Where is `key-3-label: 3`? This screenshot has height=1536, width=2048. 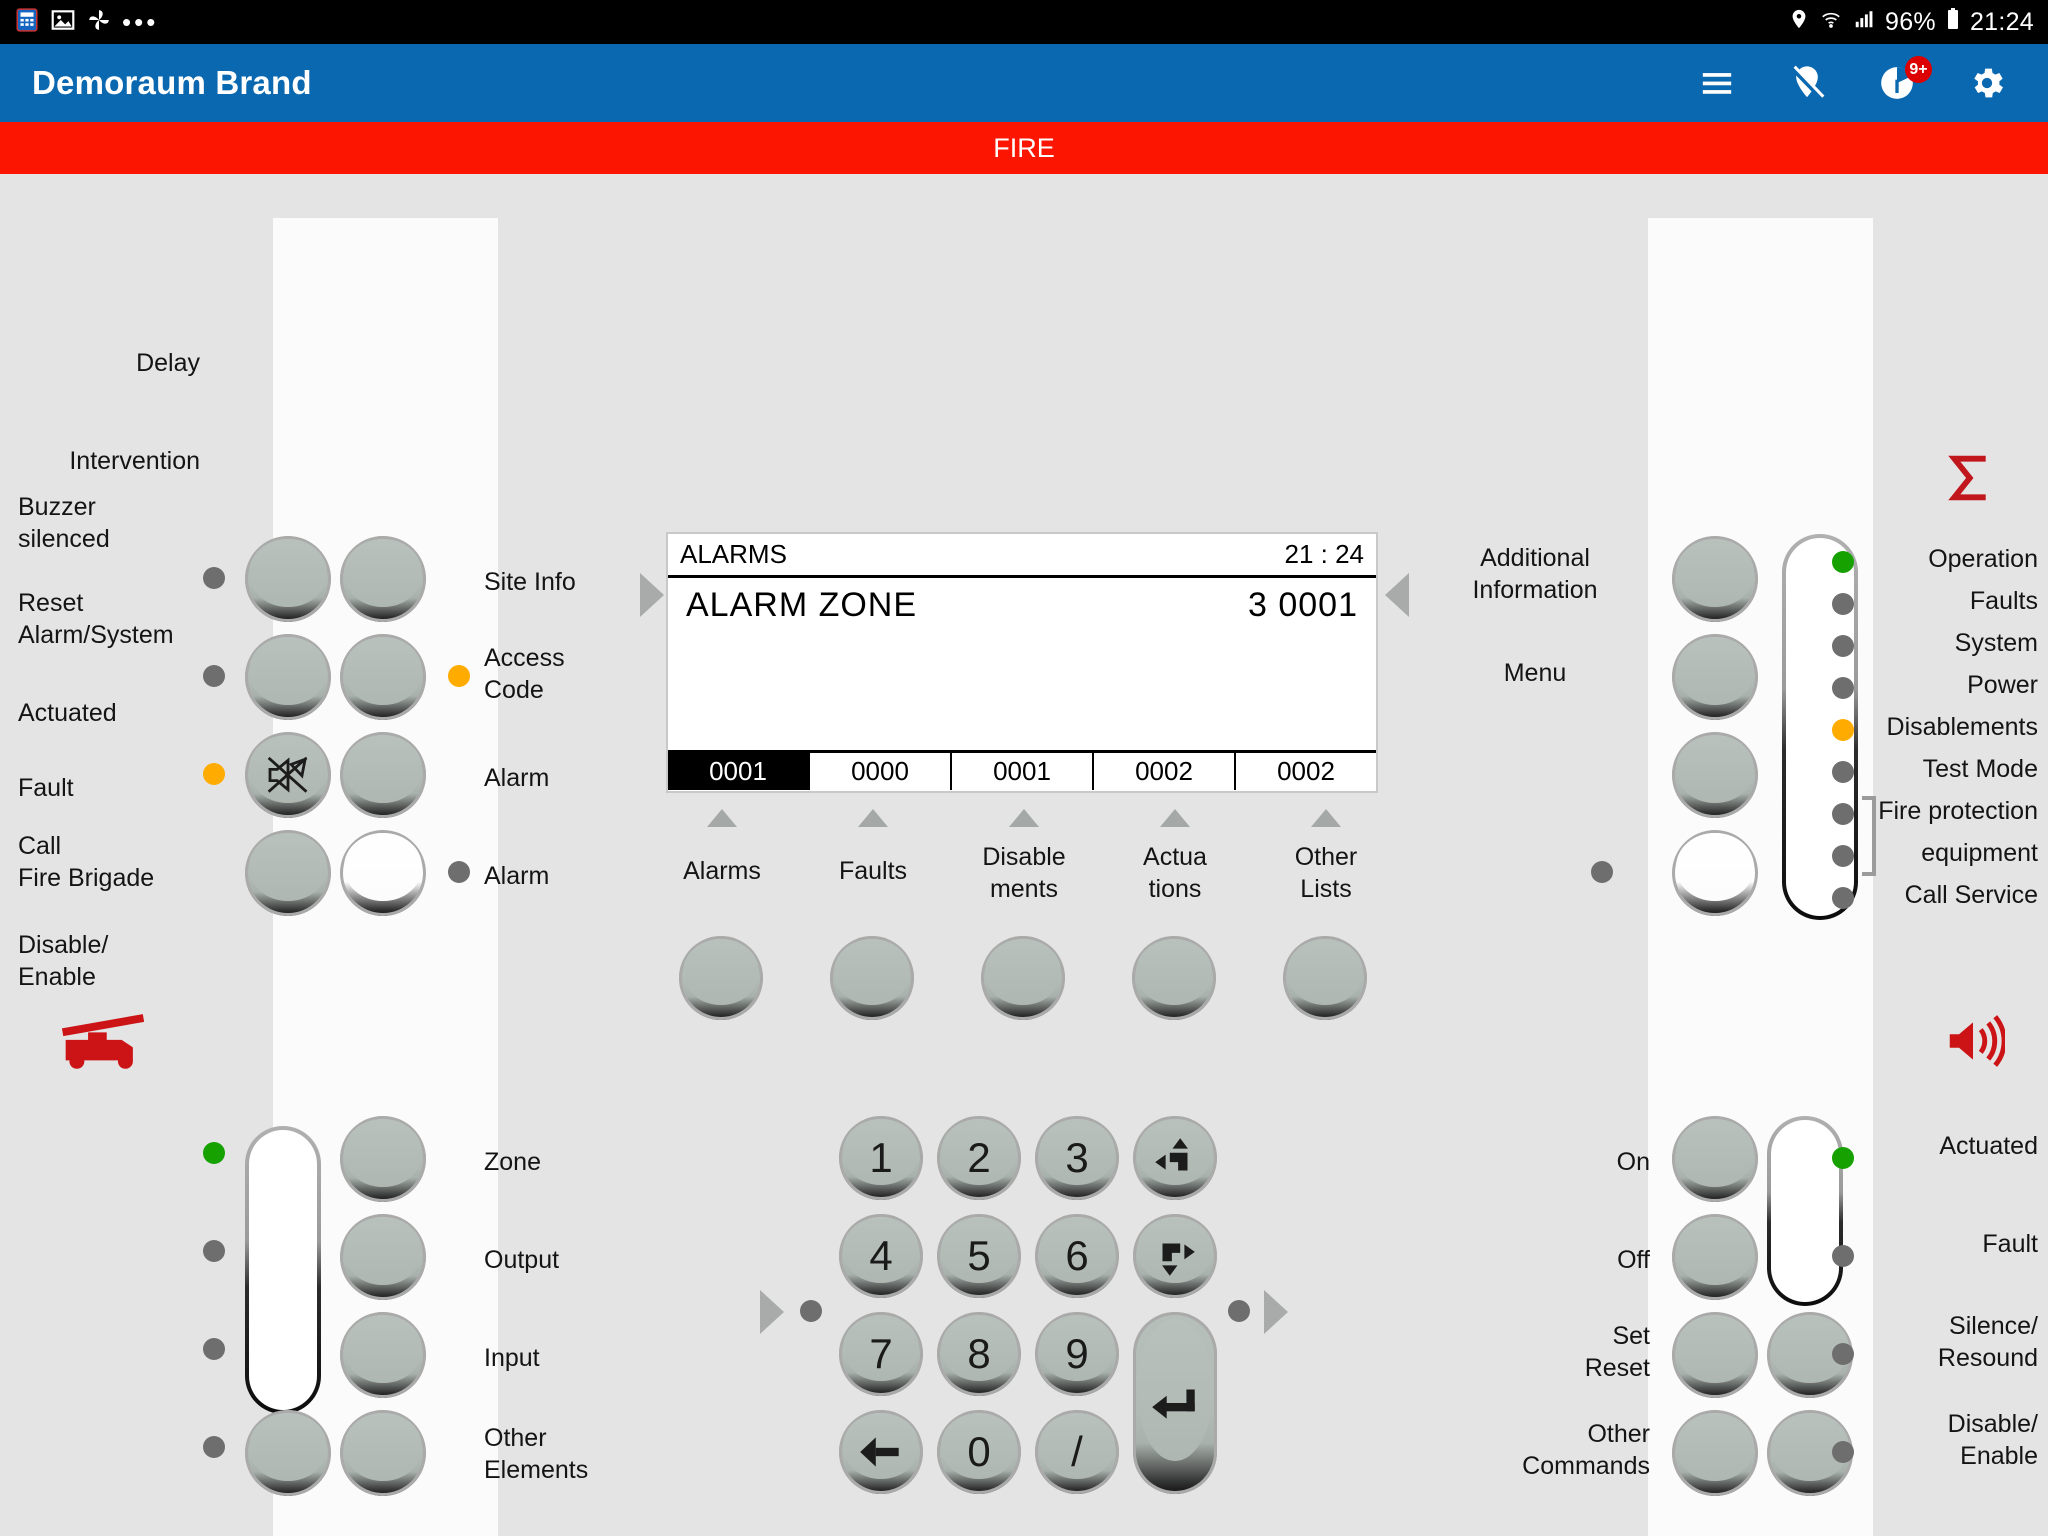
key-3-label: 3 is located at coordinates (1077, 1157).